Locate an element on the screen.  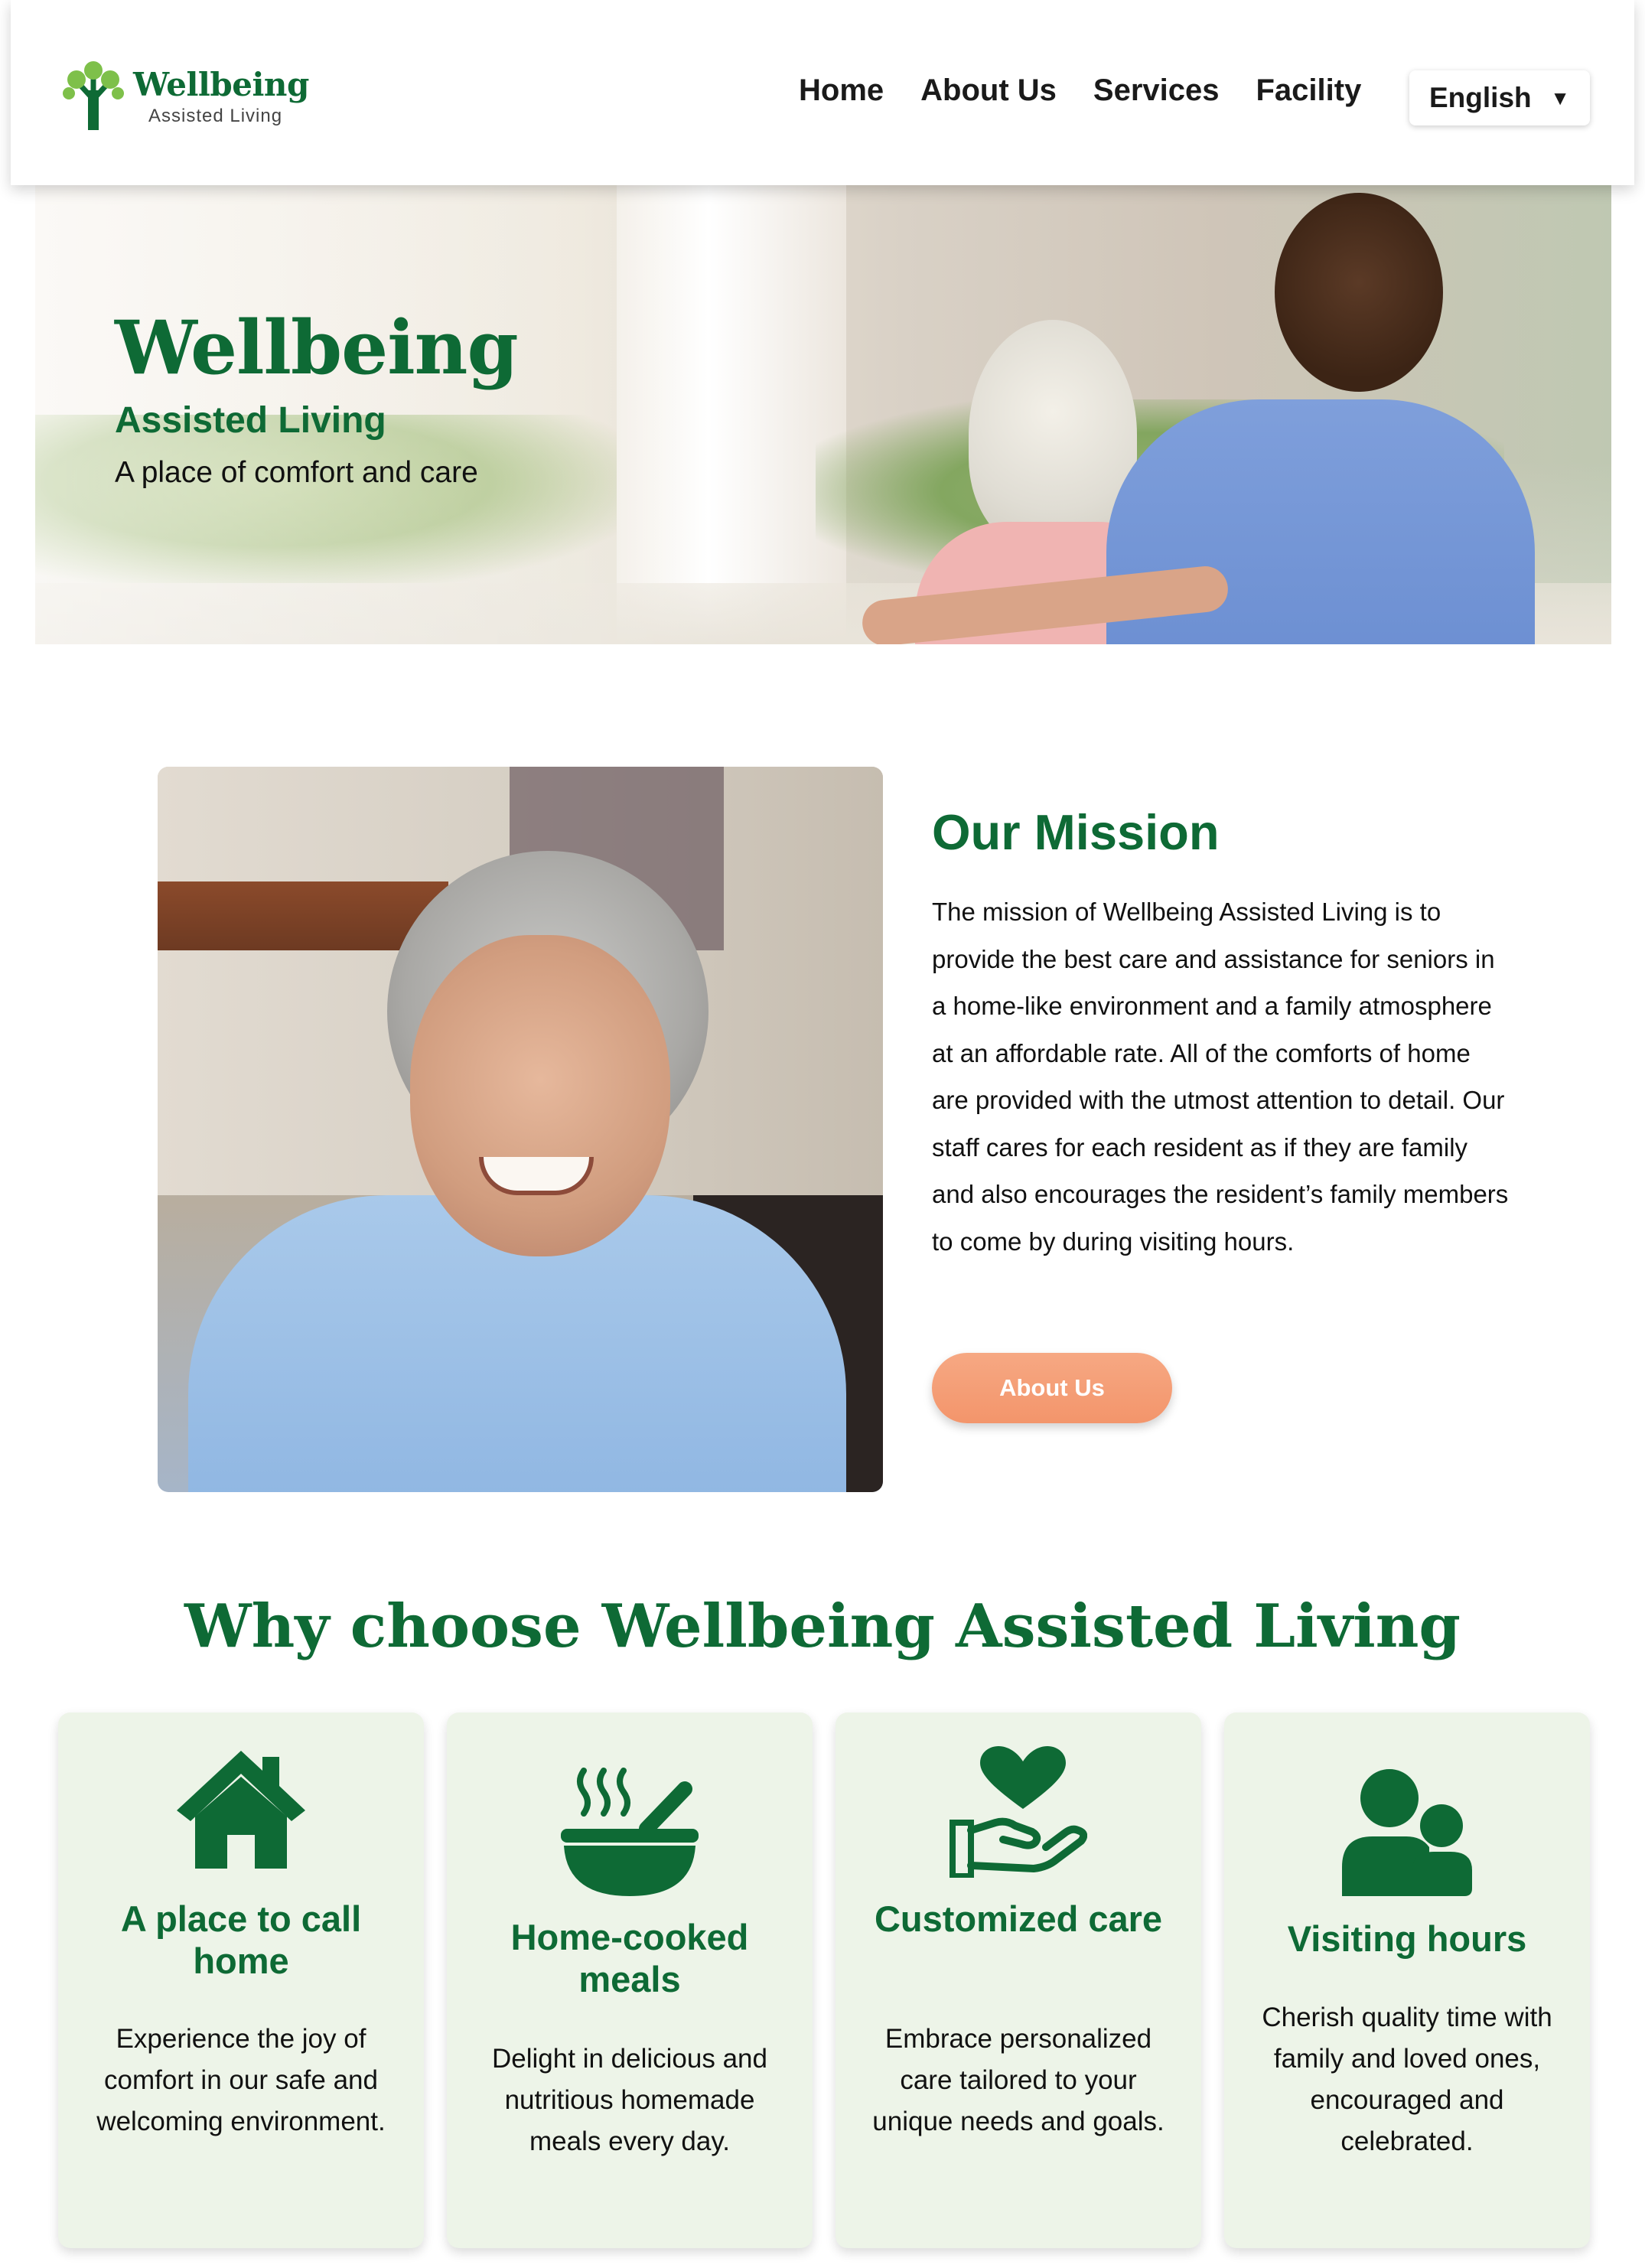
why-heading: Why choose Wellbeing Assisted Living is located at coordinates (822, 1627).